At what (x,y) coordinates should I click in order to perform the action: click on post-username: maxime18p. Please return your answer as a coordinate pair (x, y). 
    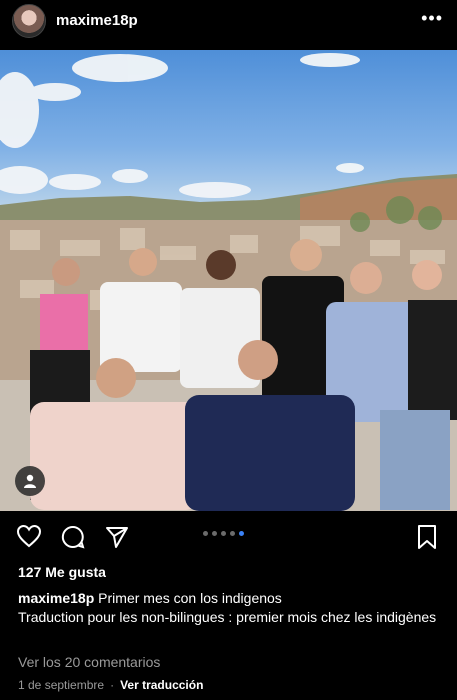
    Looking at the image, I should click on (97, 20).